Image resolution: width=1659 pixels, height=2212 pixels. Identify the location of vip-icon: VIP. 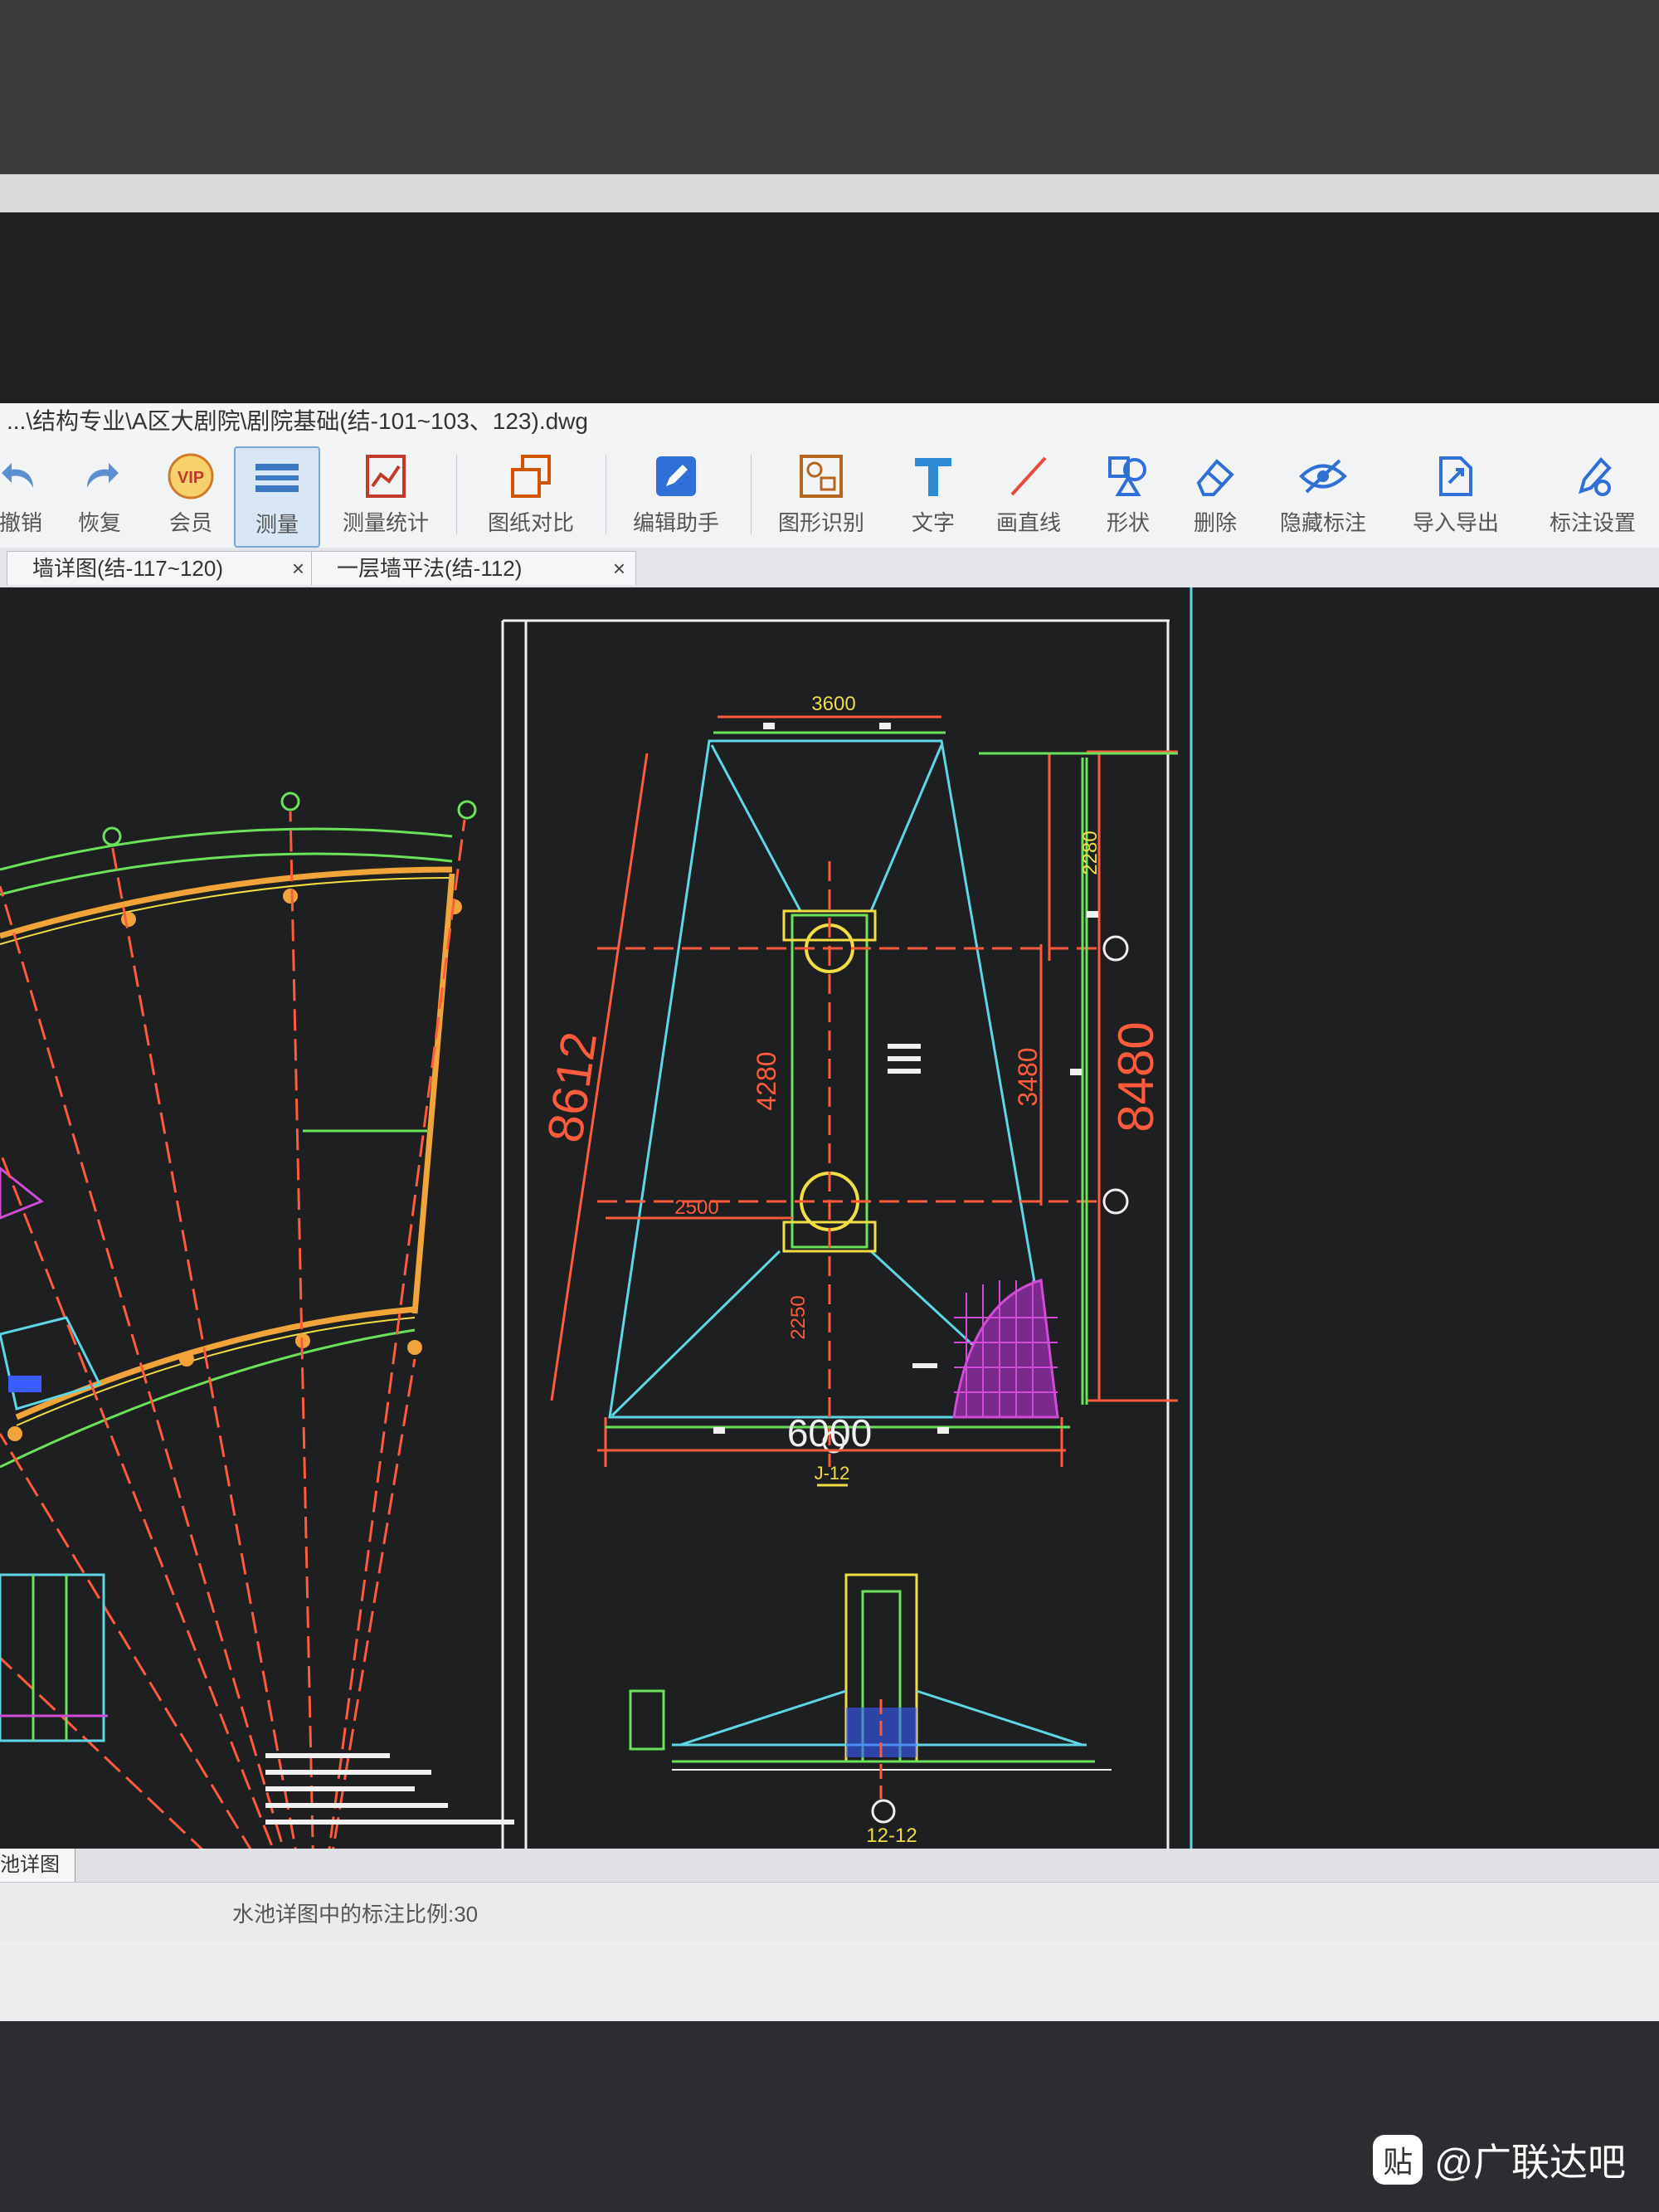
(191, 476).